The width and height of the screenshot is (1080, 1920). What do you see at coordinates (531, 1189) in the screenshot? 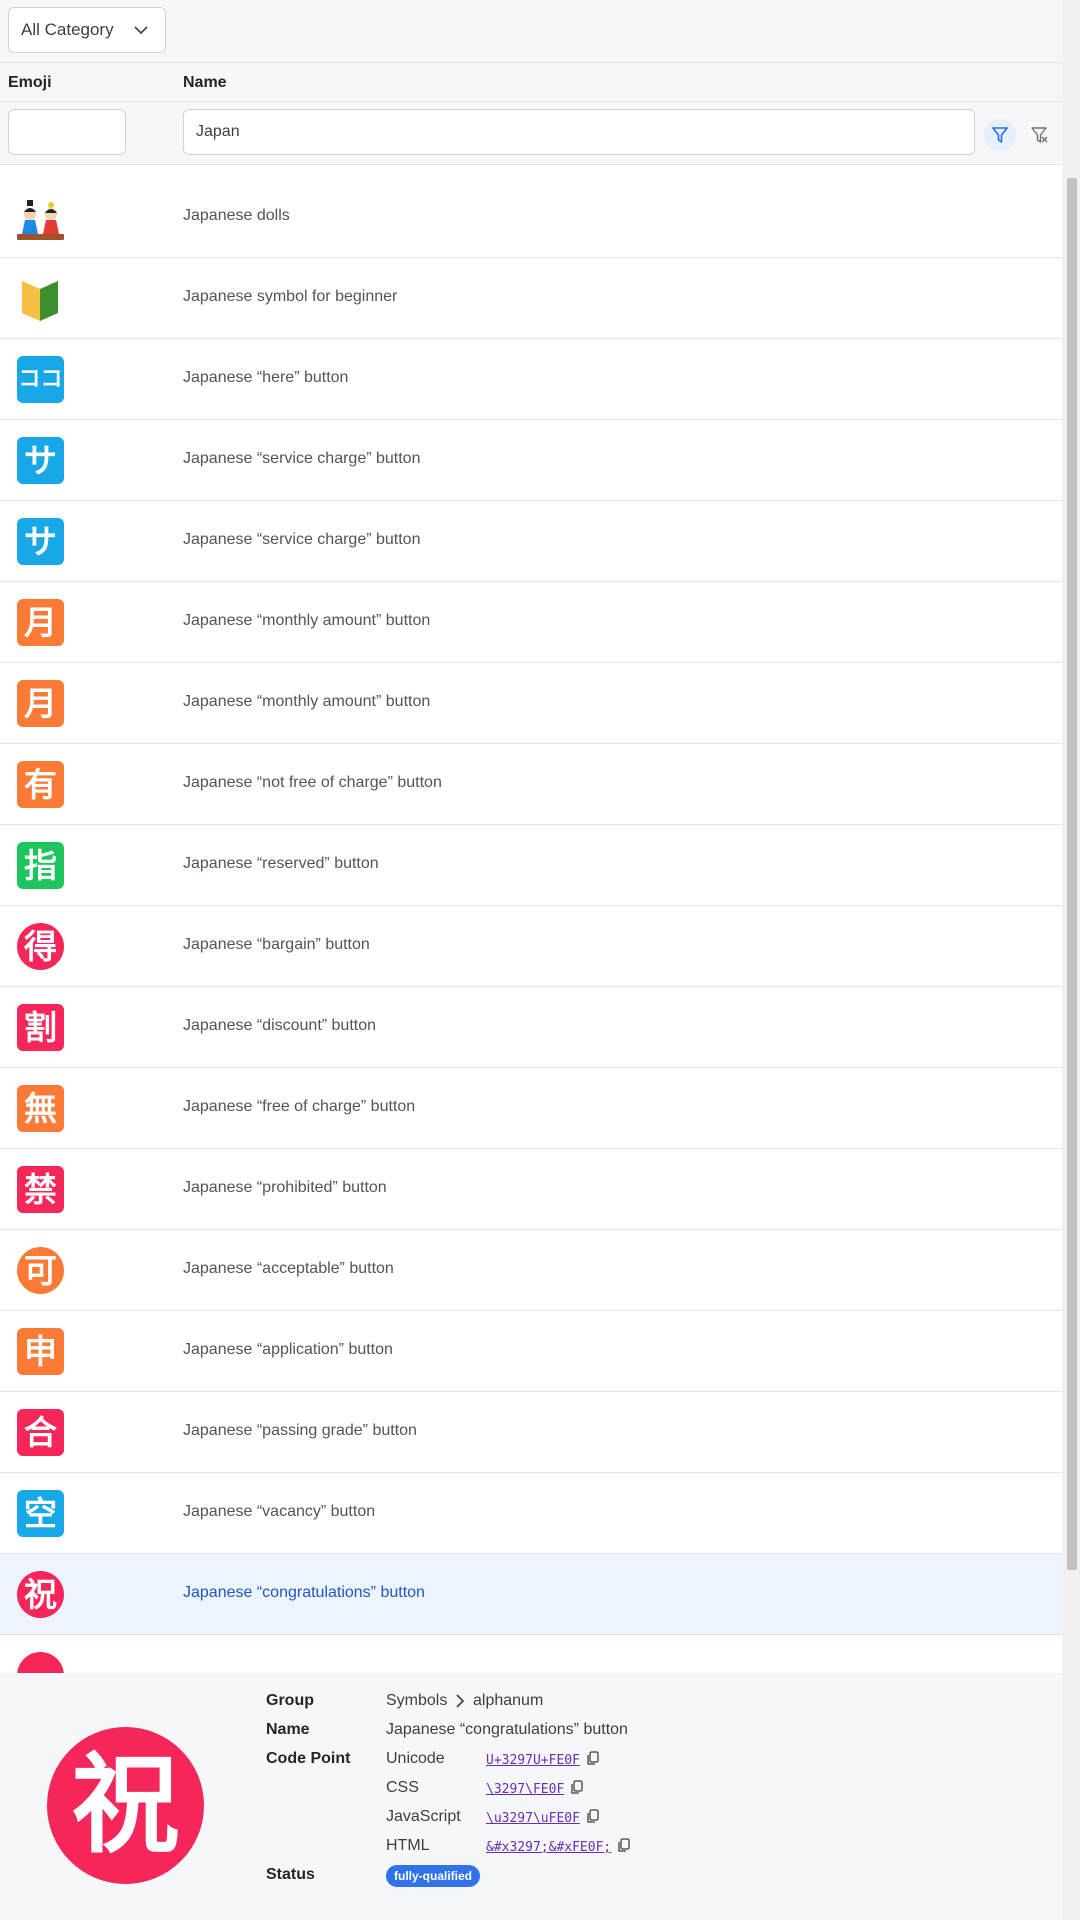
I see `table-row: 禁 Japanese “prohibited” button` at bounding box center [531, 1189].